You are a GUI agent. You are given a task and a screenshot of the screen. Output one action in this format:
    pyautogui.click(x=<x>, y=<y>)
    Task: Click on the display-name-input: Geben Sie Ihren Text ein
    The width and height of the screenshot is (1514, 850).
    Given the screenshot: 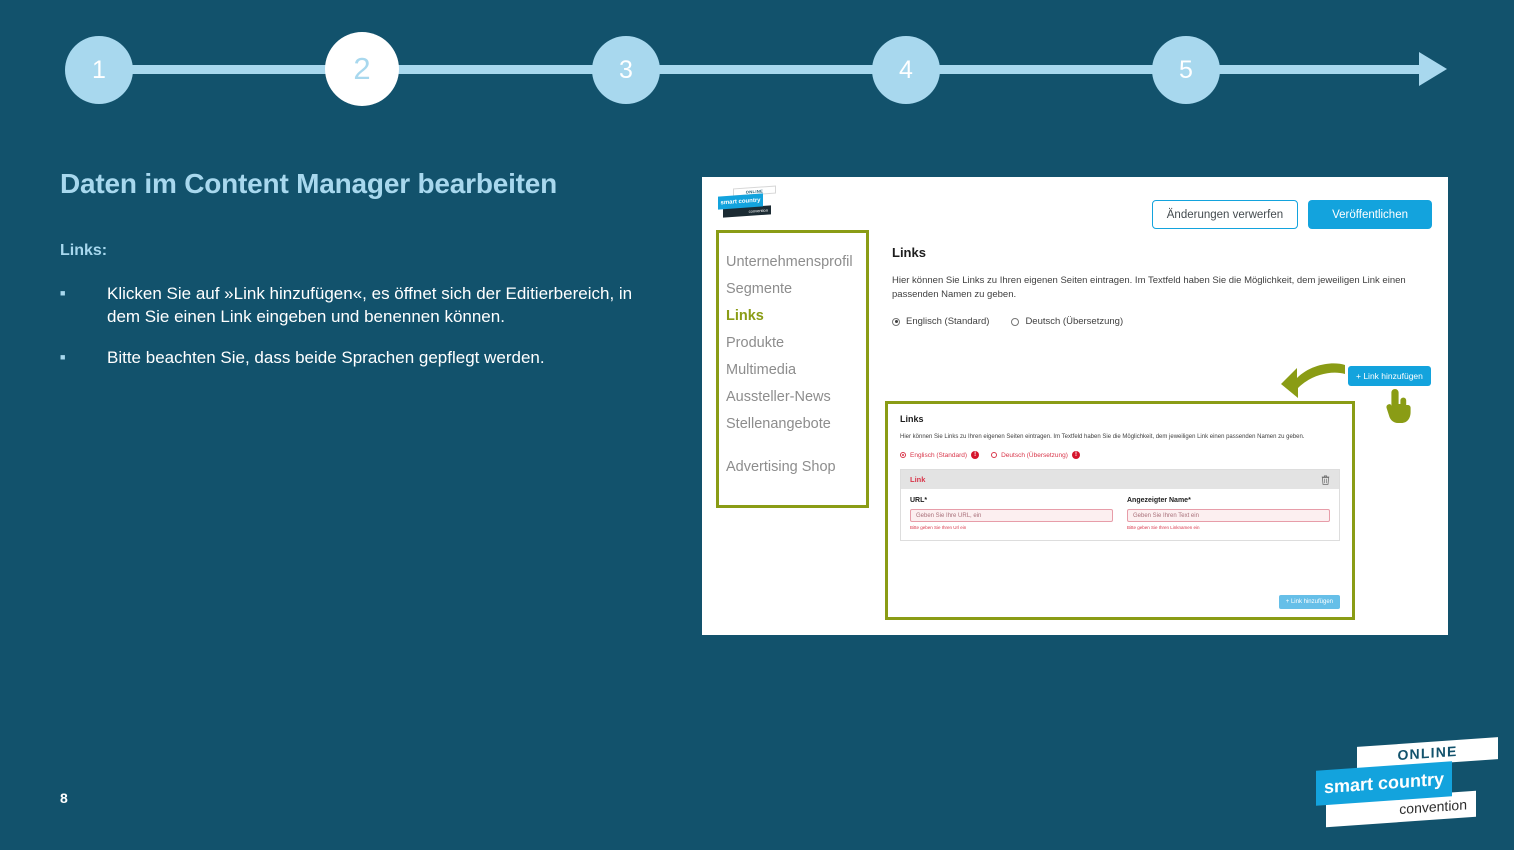 What is the action you would take?
    pyautogui.click(x=1228, y=515)
    